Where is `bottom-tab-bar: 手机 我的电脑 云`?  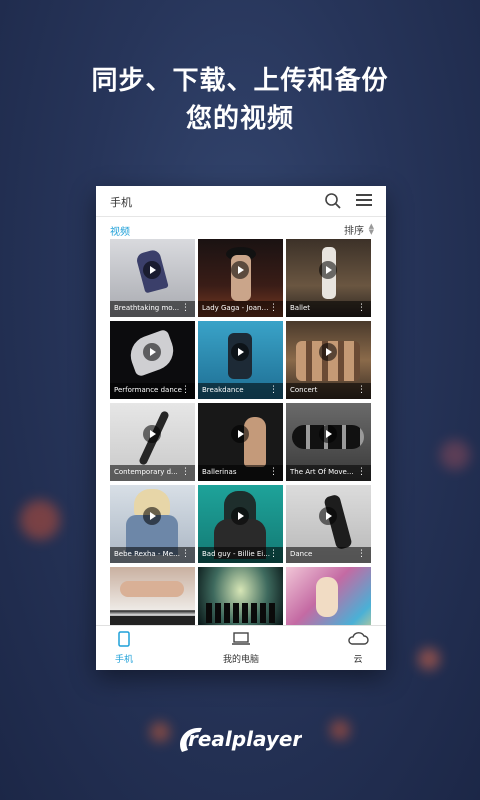
bottom-tab-bar: 手机 我的电脑 云 is located at coordinates (241, 647).